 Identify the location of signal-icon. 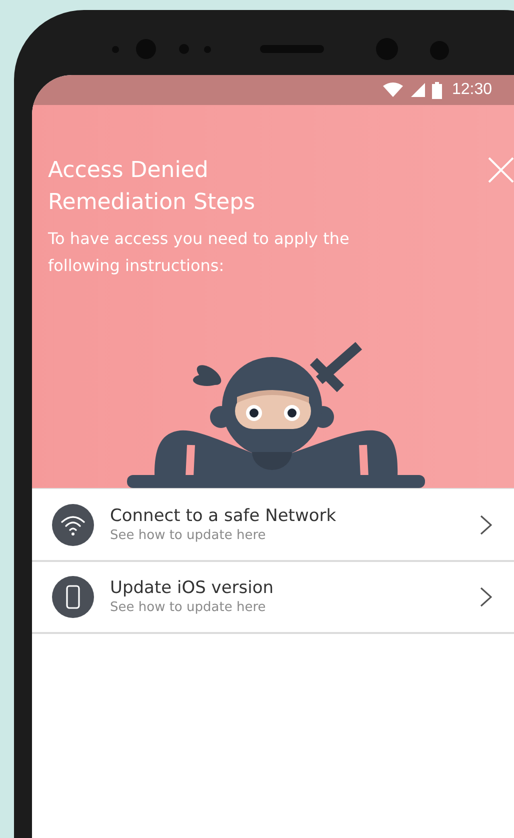
(418, 90).